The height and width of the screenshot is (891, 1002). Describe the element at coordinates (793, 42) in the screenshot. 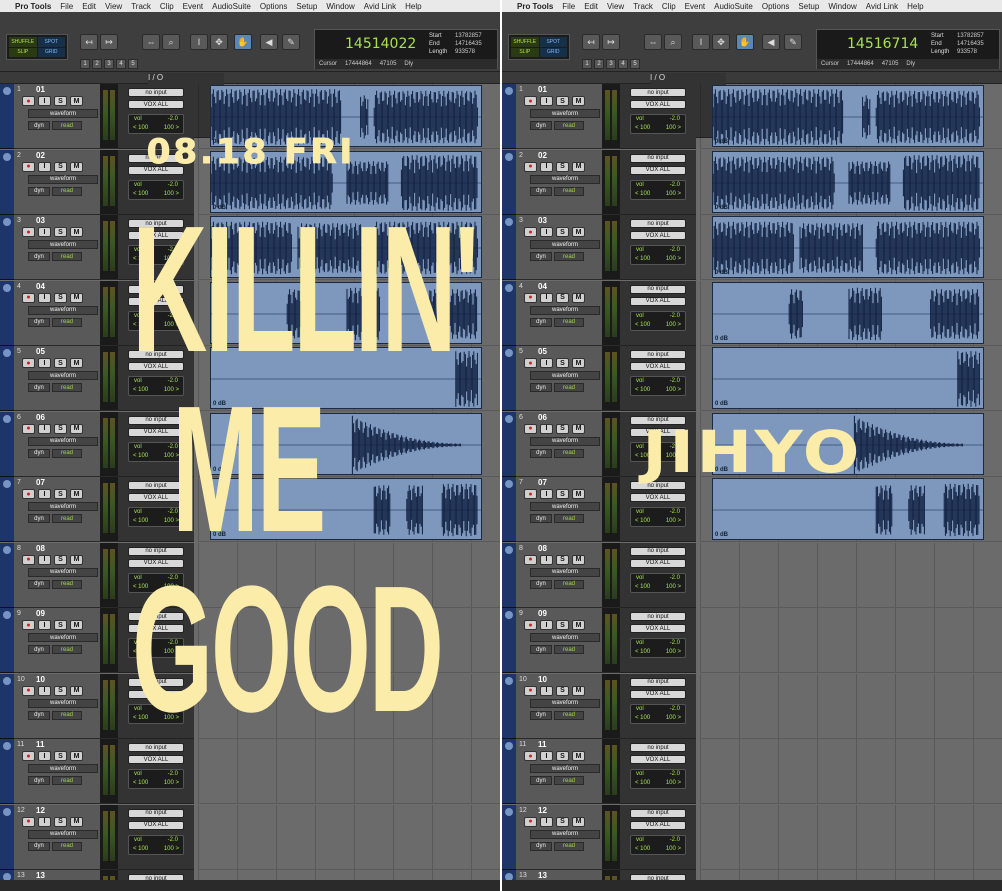

I see `pencil-tool-icon: ✎` at that location.